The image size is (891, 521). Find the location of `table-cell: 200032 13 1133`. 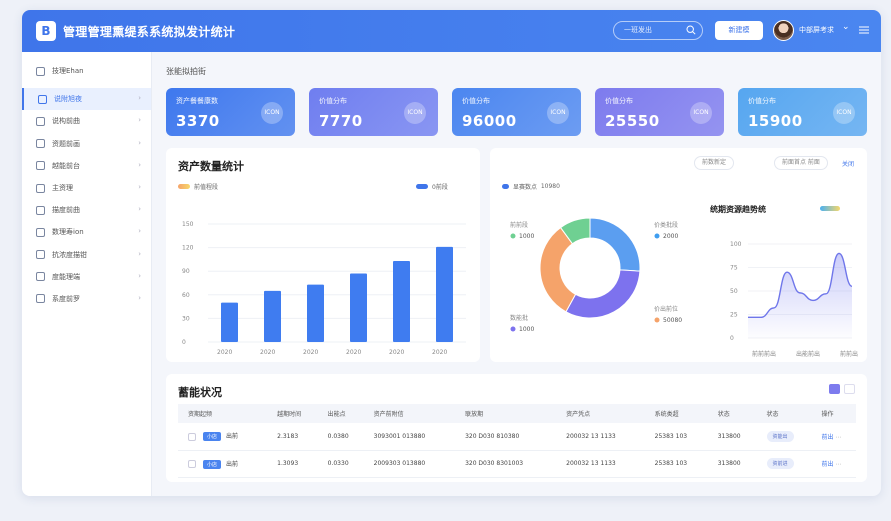

table-cell: 200032 13 1133 is located at coordinates (600, 437).